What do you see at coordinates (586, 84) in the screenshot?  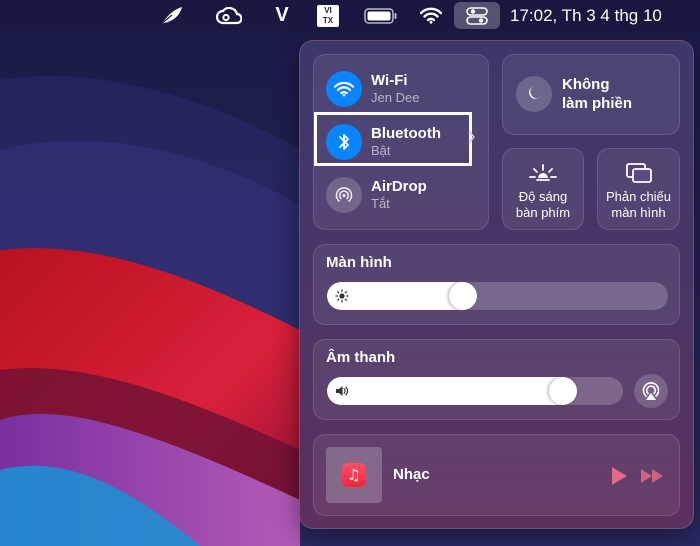 I see `dnd-label-line1: Không` at bounding box center [586, 84].